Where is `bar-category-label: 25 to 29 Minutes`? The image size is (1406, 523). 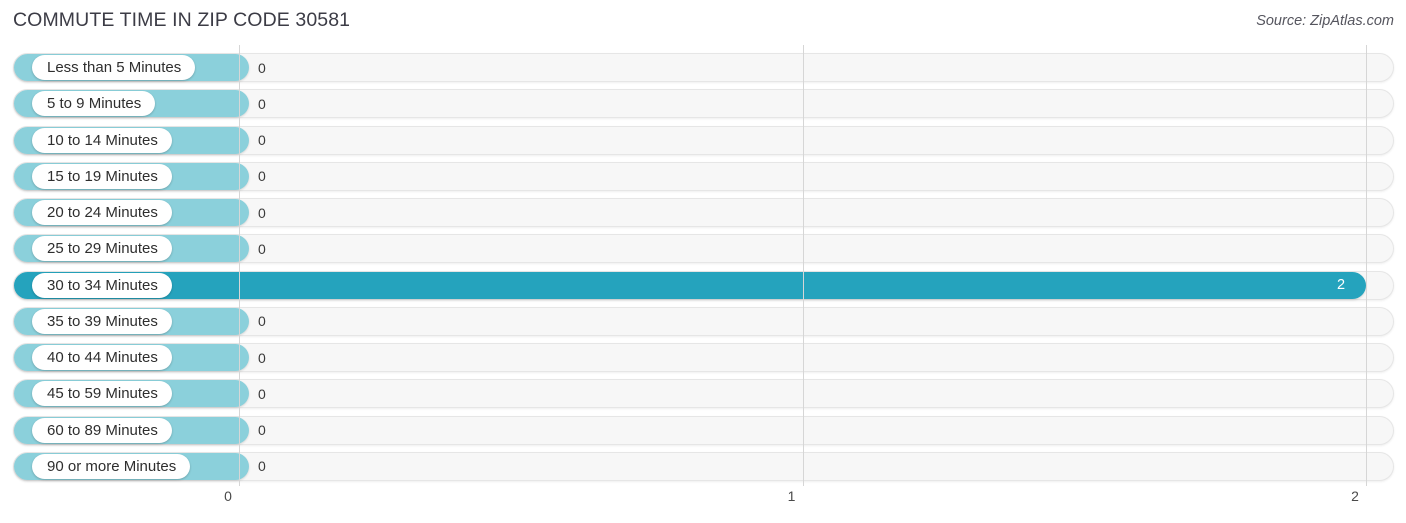
bar-category-label: 25 to 29 Minutes is located at coordinates (102, 249).